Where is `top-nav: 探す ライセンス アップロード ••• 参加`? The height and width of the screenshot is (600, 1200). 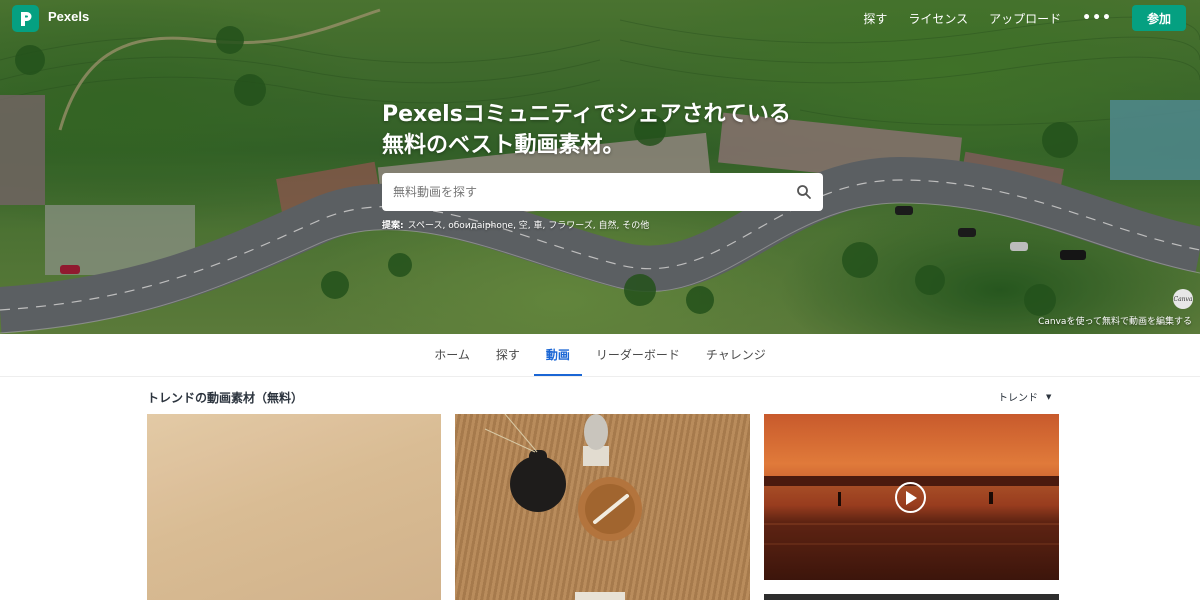 top-nav: 探す ライセンス アップロード ••• 参加 is located at coordinates (1024, 18).